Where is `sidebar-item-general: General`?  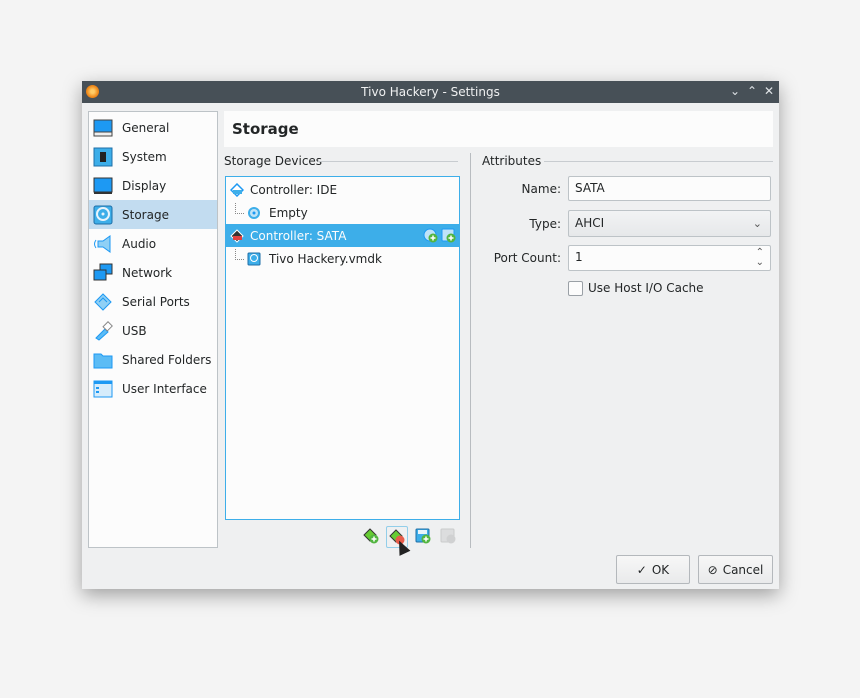 sidebar-item-general: General is located at coordinates (153, 127).